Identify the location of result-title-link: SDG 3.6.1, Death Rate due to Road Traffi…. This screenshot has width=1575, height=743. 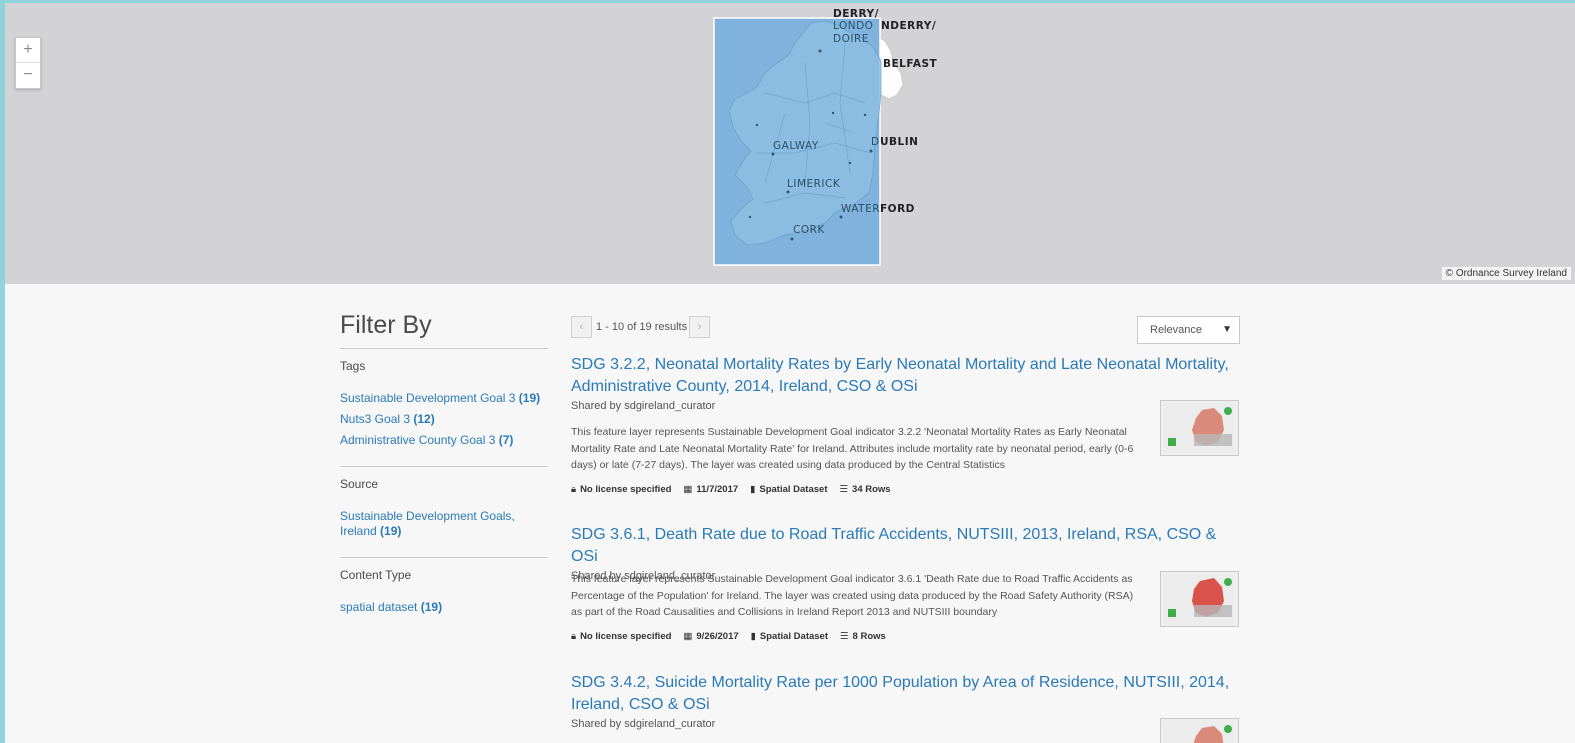
(906, 546).